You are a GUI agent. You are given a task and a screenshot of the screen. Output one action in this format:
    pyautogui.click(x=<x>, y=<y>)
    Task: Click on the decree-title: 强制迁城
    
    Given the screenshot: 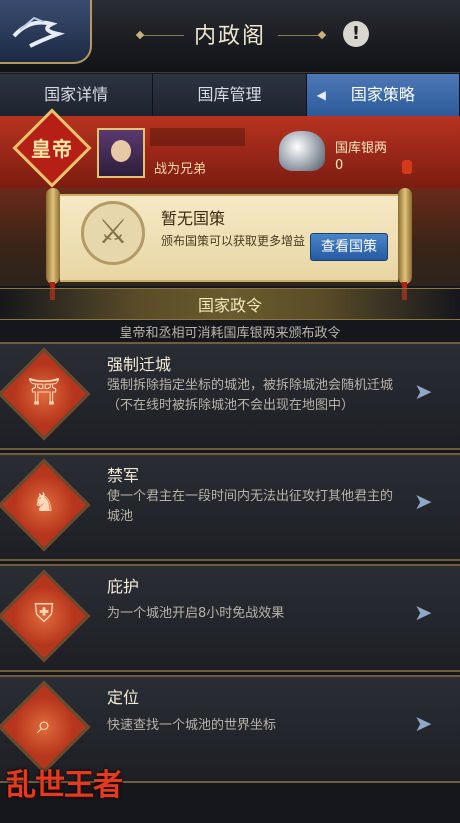 What is the action you would take?
    pyautogui.click(x=139, y=364)
    